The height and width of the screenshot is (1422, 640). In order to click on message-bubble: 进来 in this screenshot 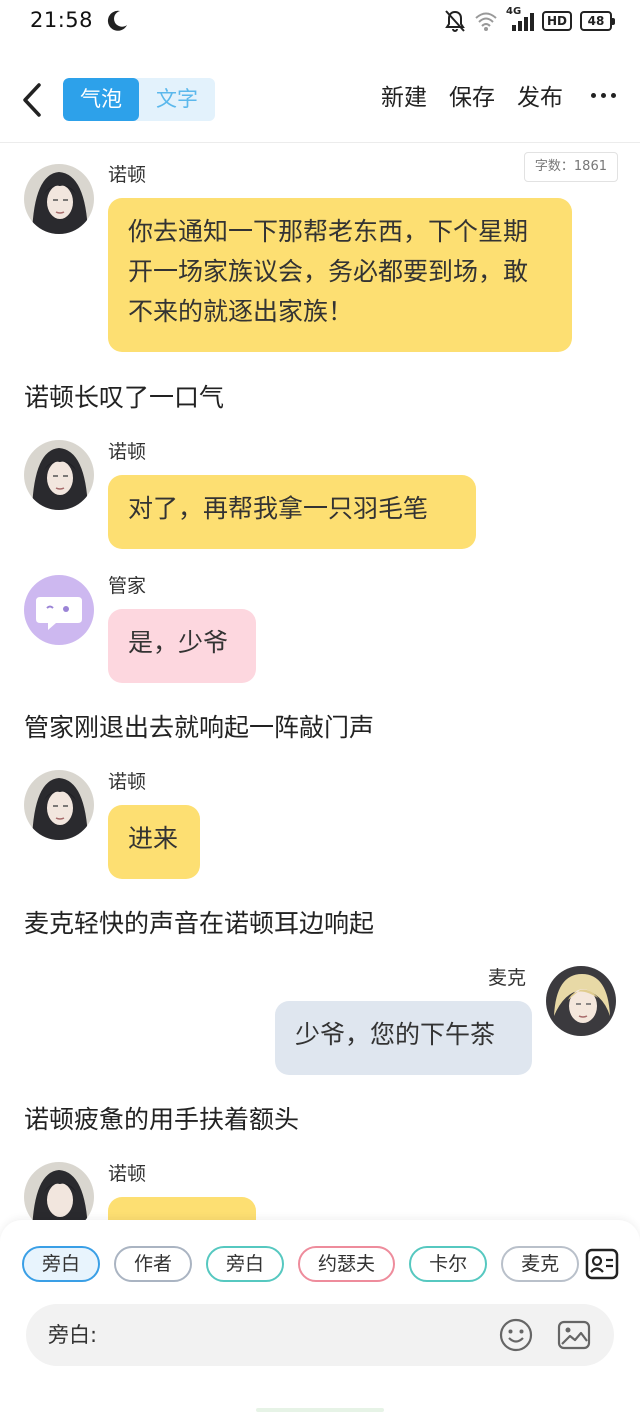, I will do `click(154, 842)`.